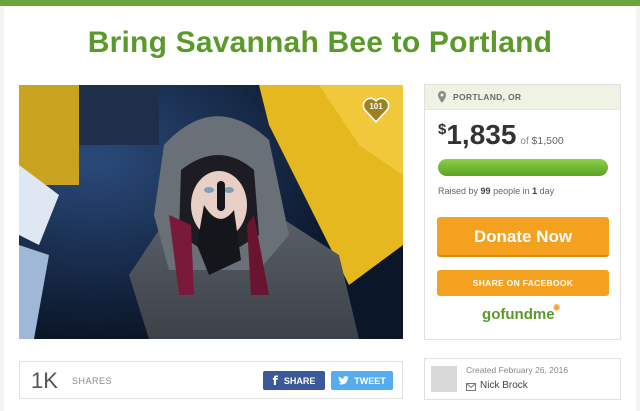 The image size is (640, 411). I want to click on tweet-button-label: TWEET, so click(370, 380).